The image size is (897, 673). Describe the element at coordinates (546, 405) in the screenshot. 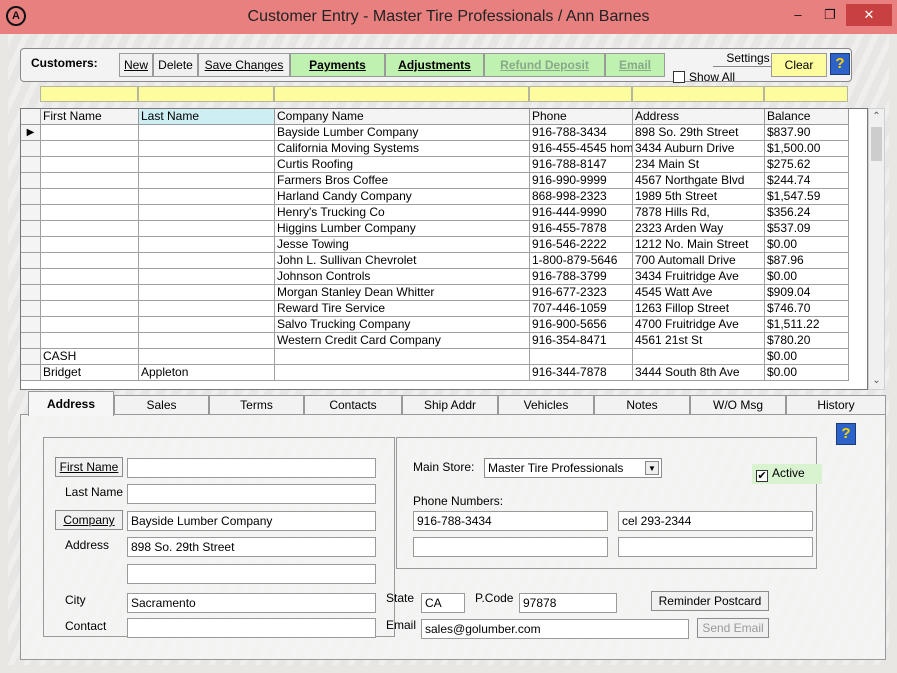

I see `tab-vehicles: Vehicles` at that location.